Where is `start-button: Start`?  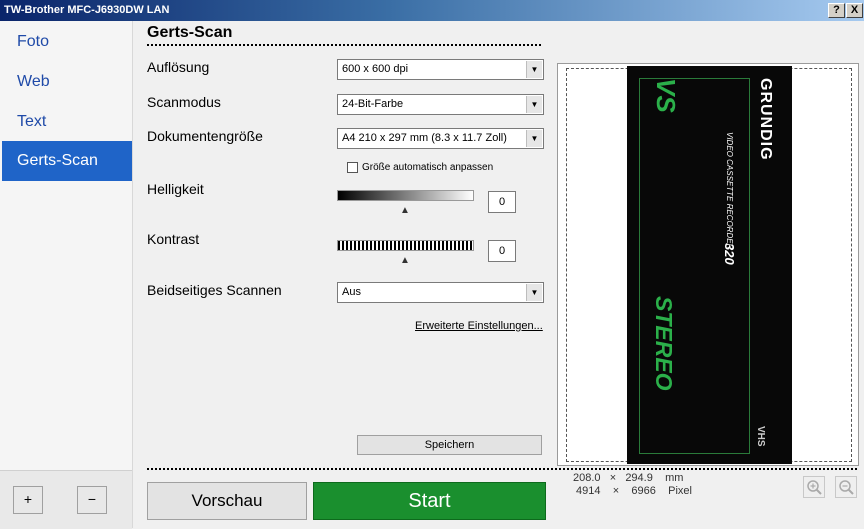
start-button: Start is located at coordinates (429, 501).